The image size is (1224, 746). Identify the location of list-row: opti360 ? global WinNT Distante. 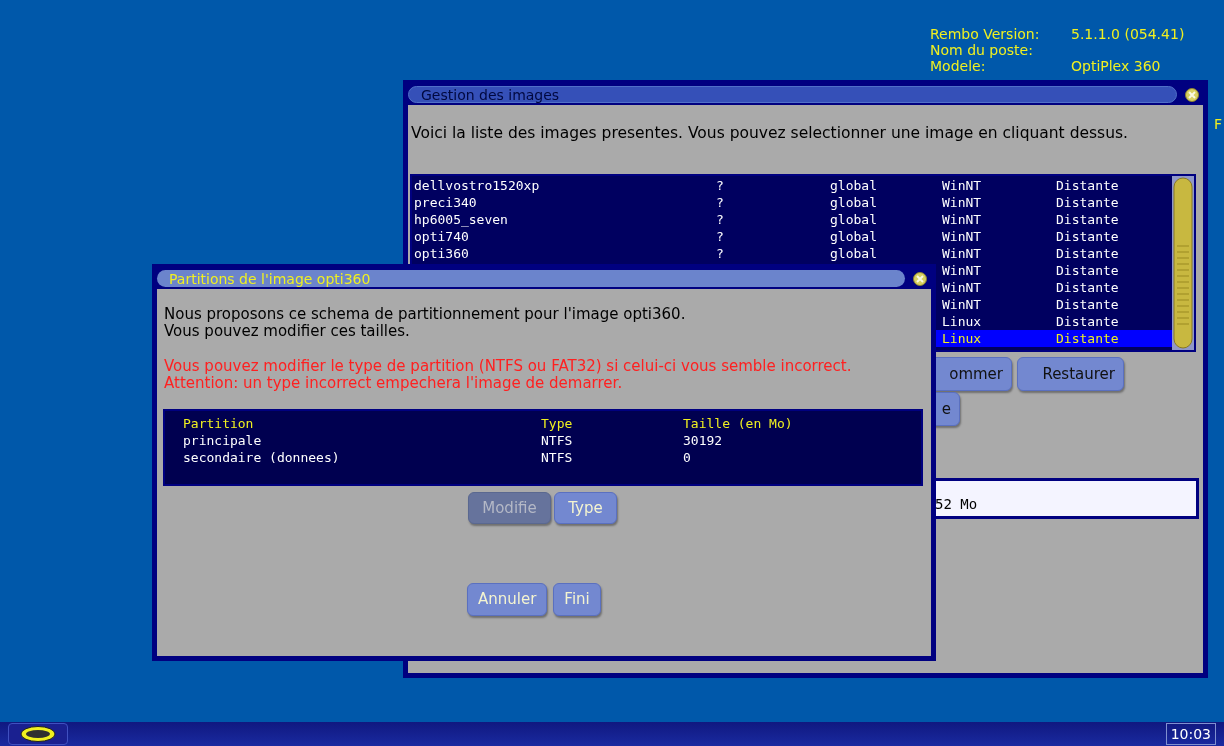
(792, 254).